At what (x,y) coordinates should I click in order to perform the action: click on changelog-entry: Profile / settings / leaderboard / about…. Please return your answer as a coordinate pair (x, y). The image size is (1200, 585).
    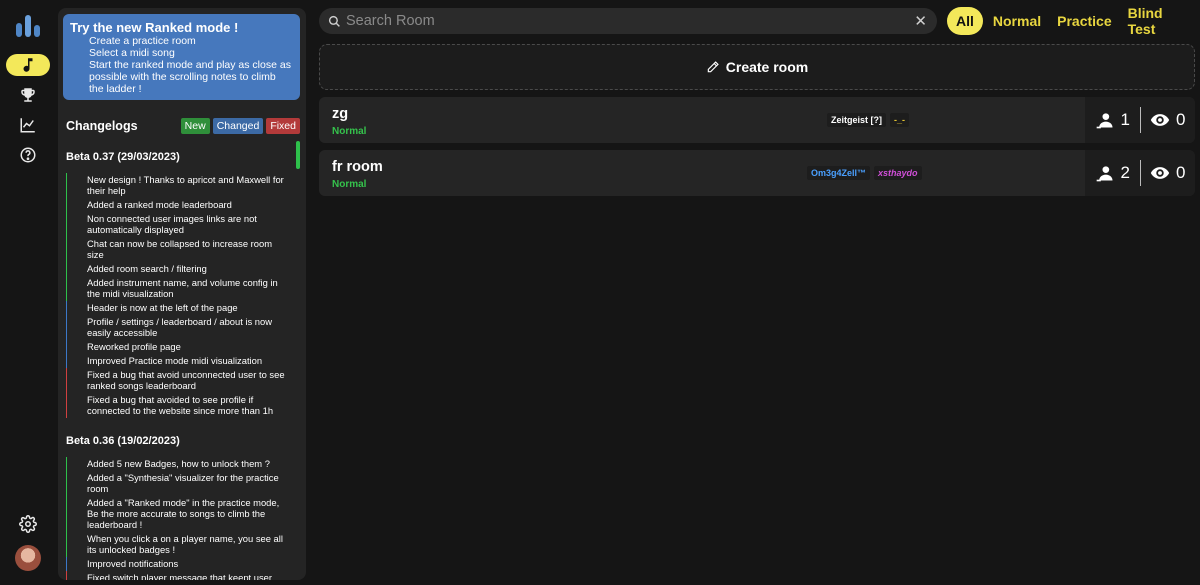
    Looking at the image, I should click on (186, 327).